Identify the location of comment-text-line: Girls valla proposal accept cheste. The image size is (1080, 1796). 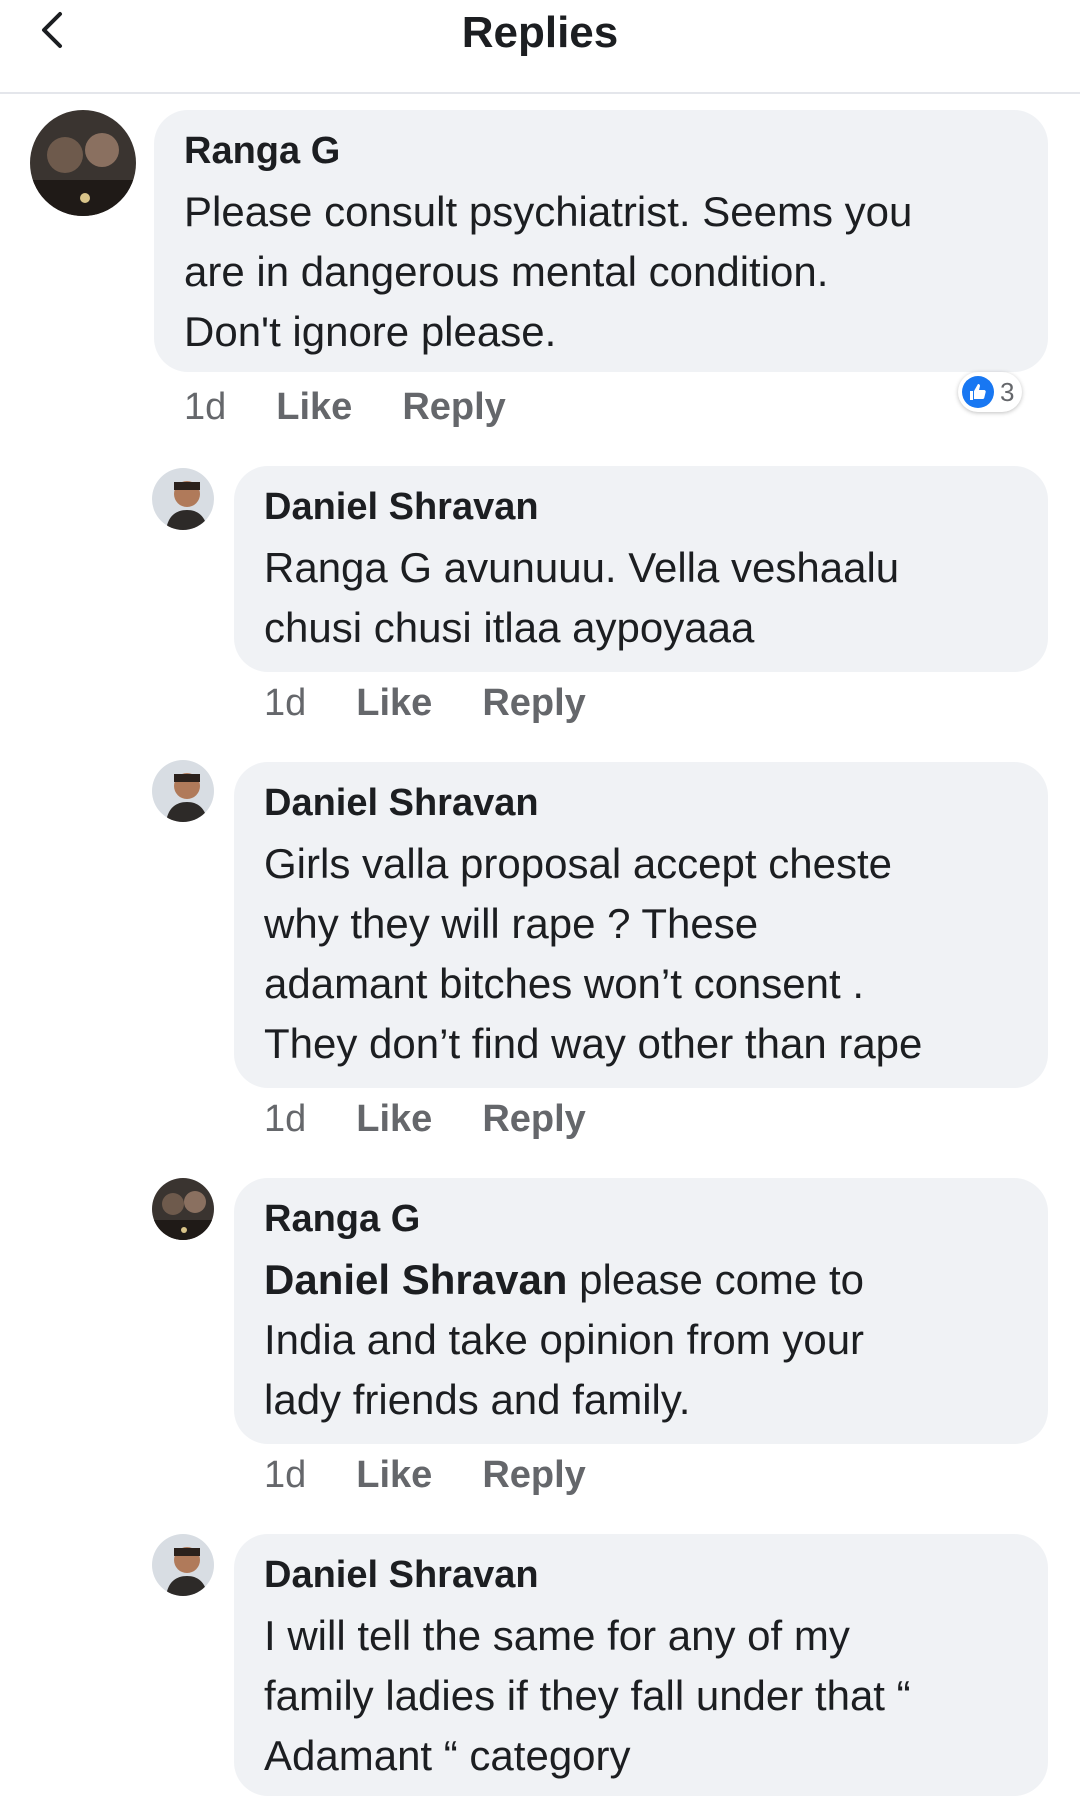
(578, 863).